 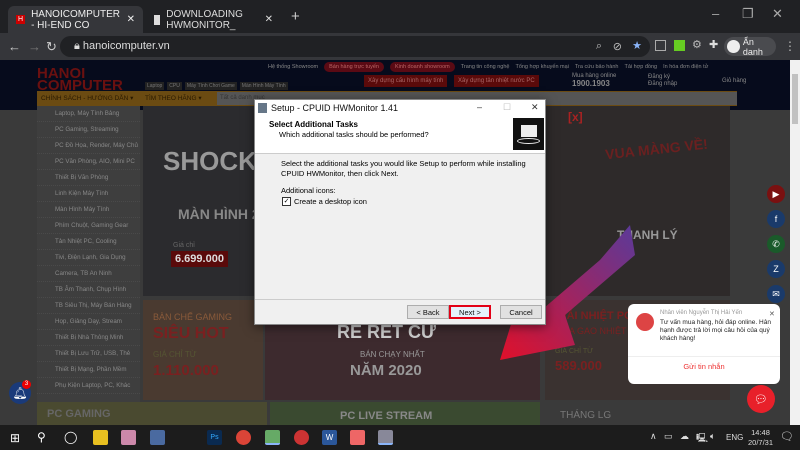 What do you see at coordinates (263, 86) in the screenshot?
I see `tag: Màn Hình Máy Tính` at bounding box center [263, 86].